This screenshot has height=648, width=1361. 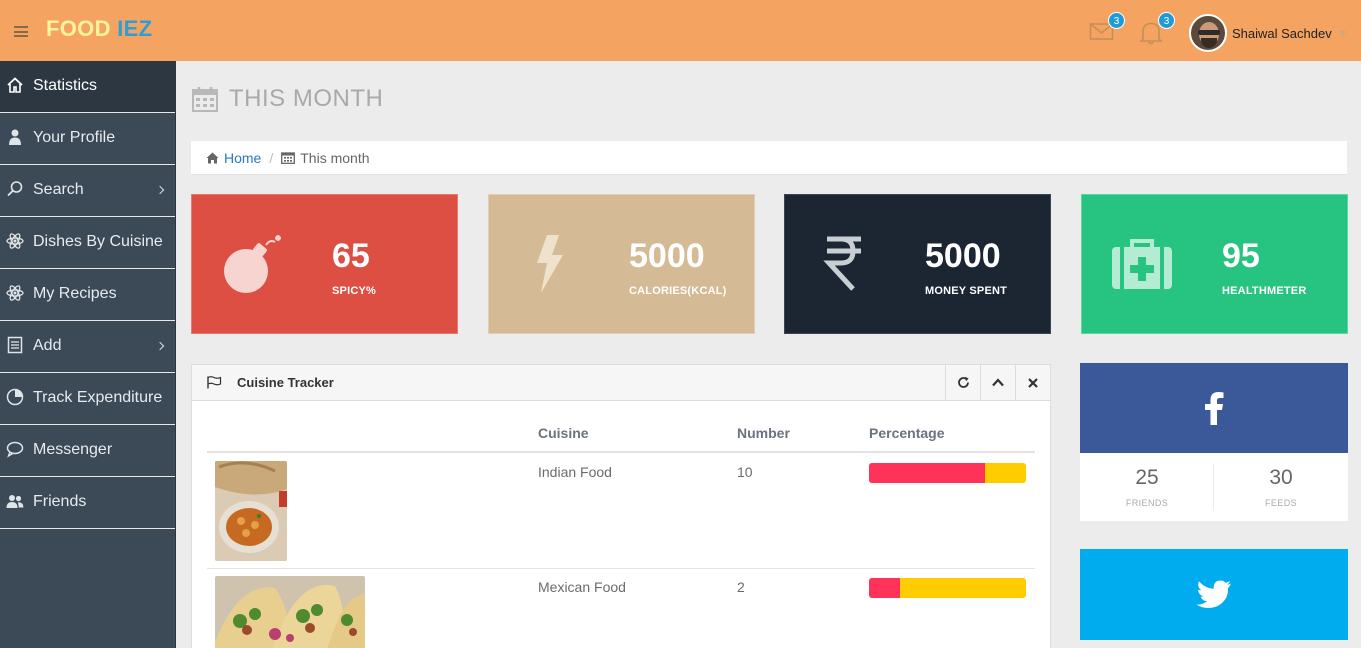 I want to click on breadcrumb-home-link: Home, so click(x=242, y=158).